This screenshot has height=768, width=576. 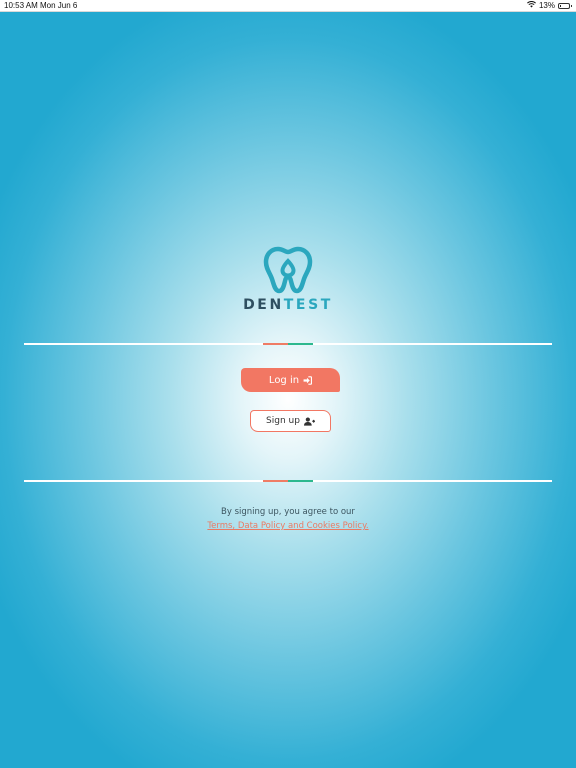 I want to click on battery-percent: 13%, so click(x=546, y=5).